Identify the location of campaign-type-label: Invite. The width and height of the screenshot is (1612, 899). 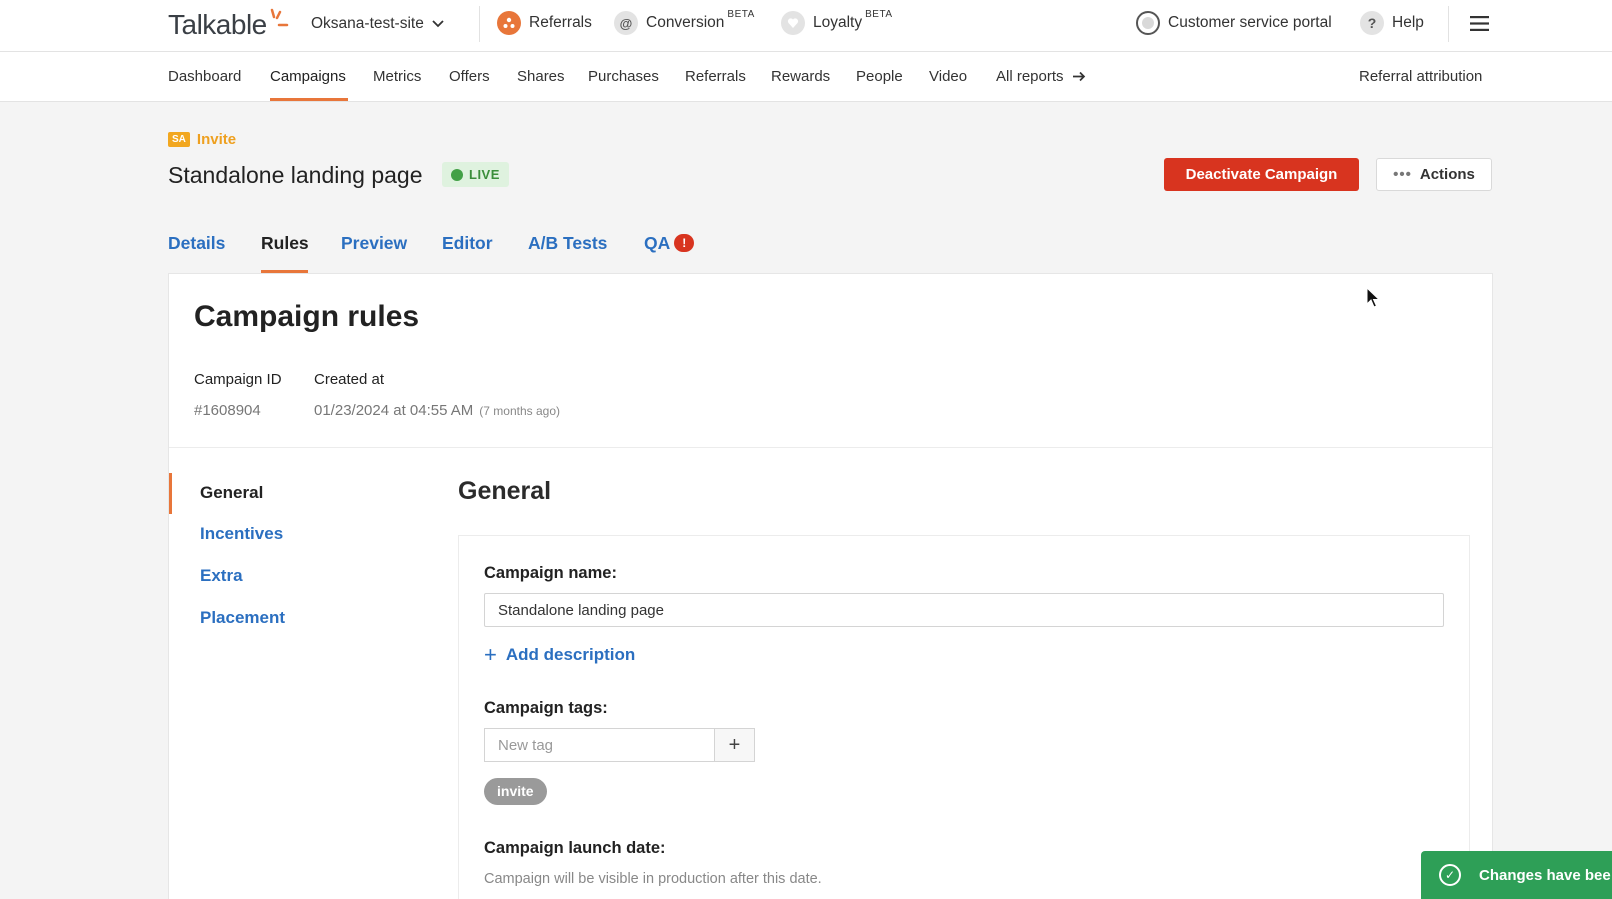
(216, 139).